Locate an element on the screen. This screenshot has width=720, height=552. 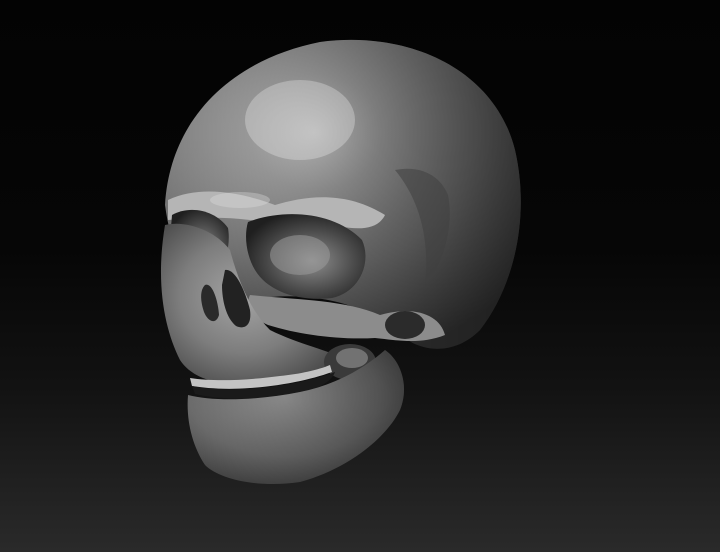
temporal-fossa is located at coordinates (405, 325).